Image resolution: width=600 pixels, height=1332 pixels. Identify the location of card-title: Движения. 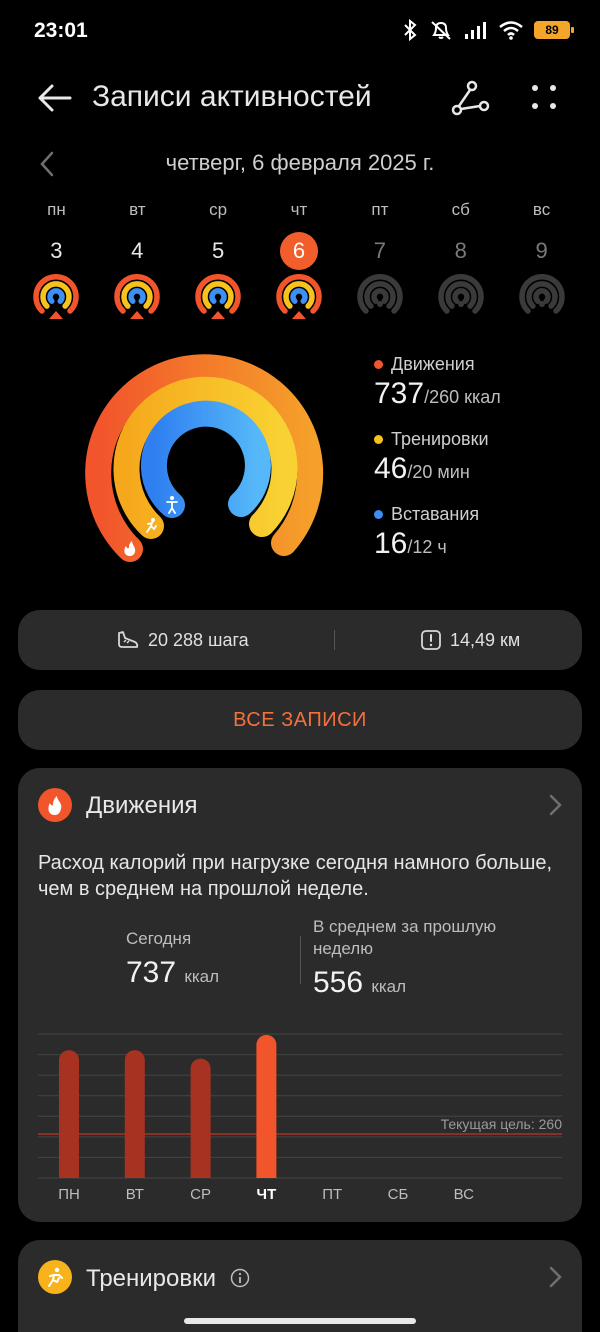
(142, 805).